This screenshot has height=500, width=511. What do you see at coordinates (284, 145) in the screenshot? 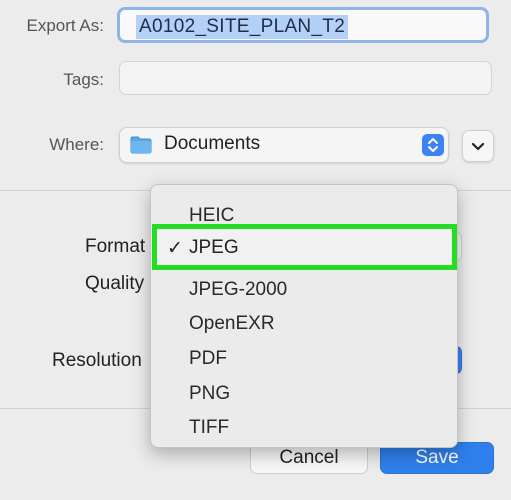
I see `where-select: Documents` at bounding box center [284, 145].